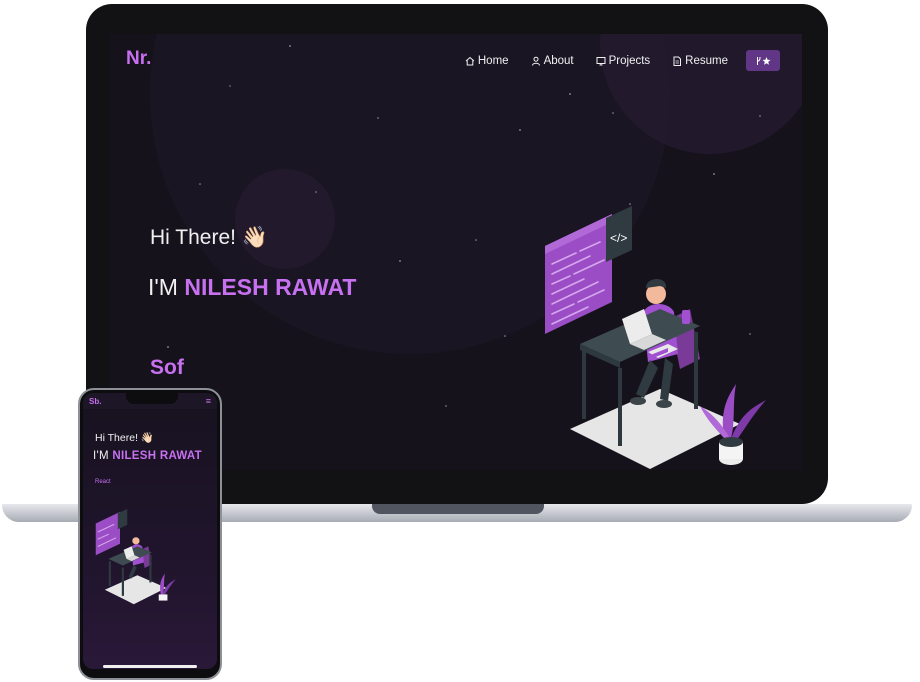 Image resolution: width=920 pixels, height=682 pixels. I want to click on phone-developer-illustration, so click(135, 556).